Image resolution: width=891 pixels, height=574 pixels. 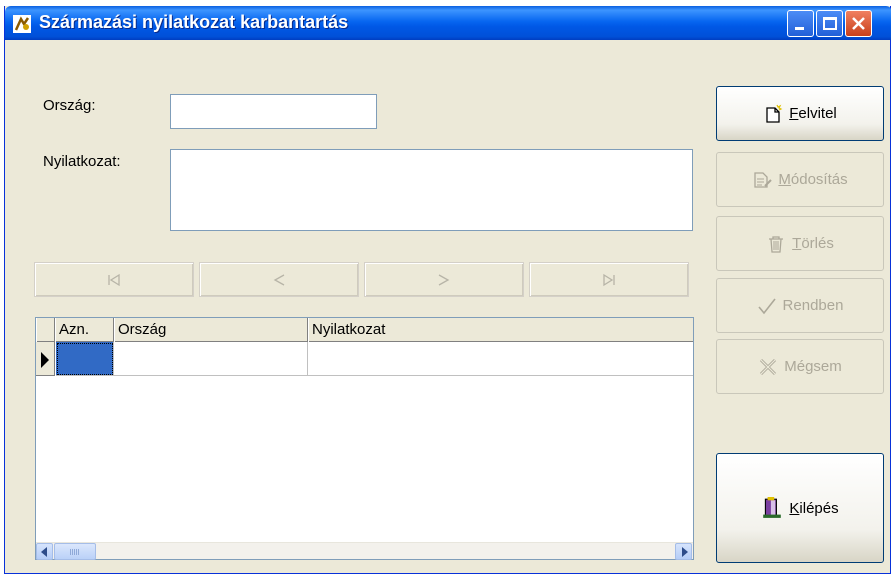 I want to click on orszag-input, so click(x=273, y=111).